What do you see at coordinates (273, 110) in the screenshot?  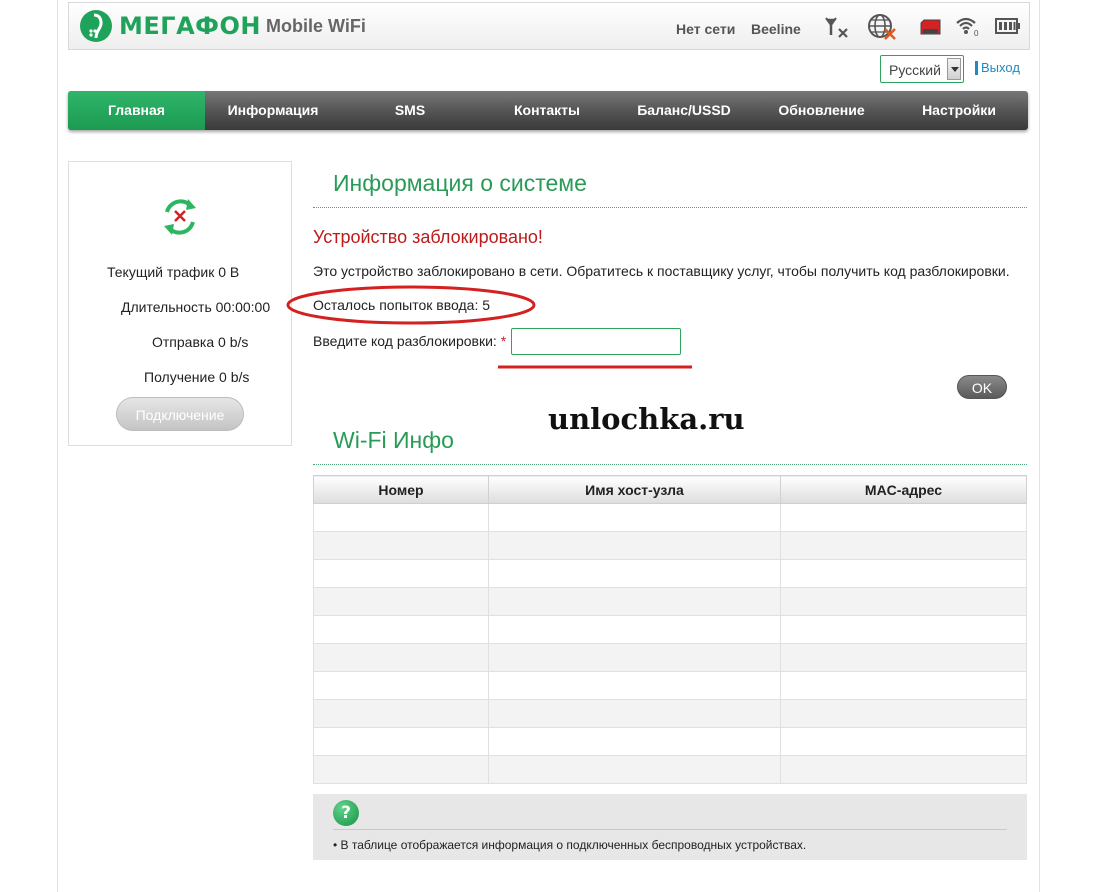 I see `tab-information: Информация` at bounding box center [273, 110].